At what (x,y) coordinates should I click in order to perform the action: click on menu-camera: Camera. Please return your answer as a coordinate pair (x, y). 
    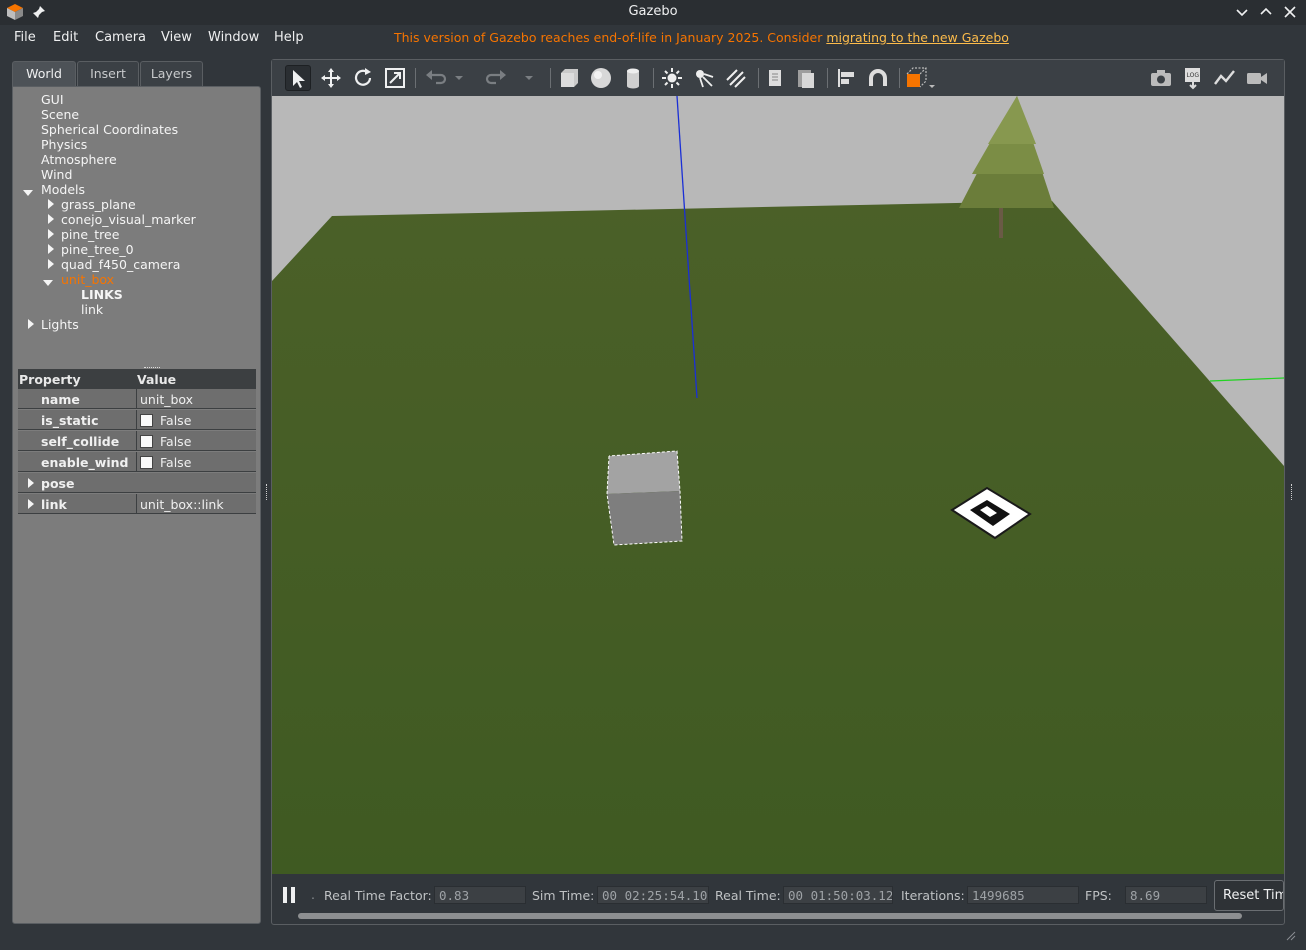
    Looking at the image, I should click on (120, 37).